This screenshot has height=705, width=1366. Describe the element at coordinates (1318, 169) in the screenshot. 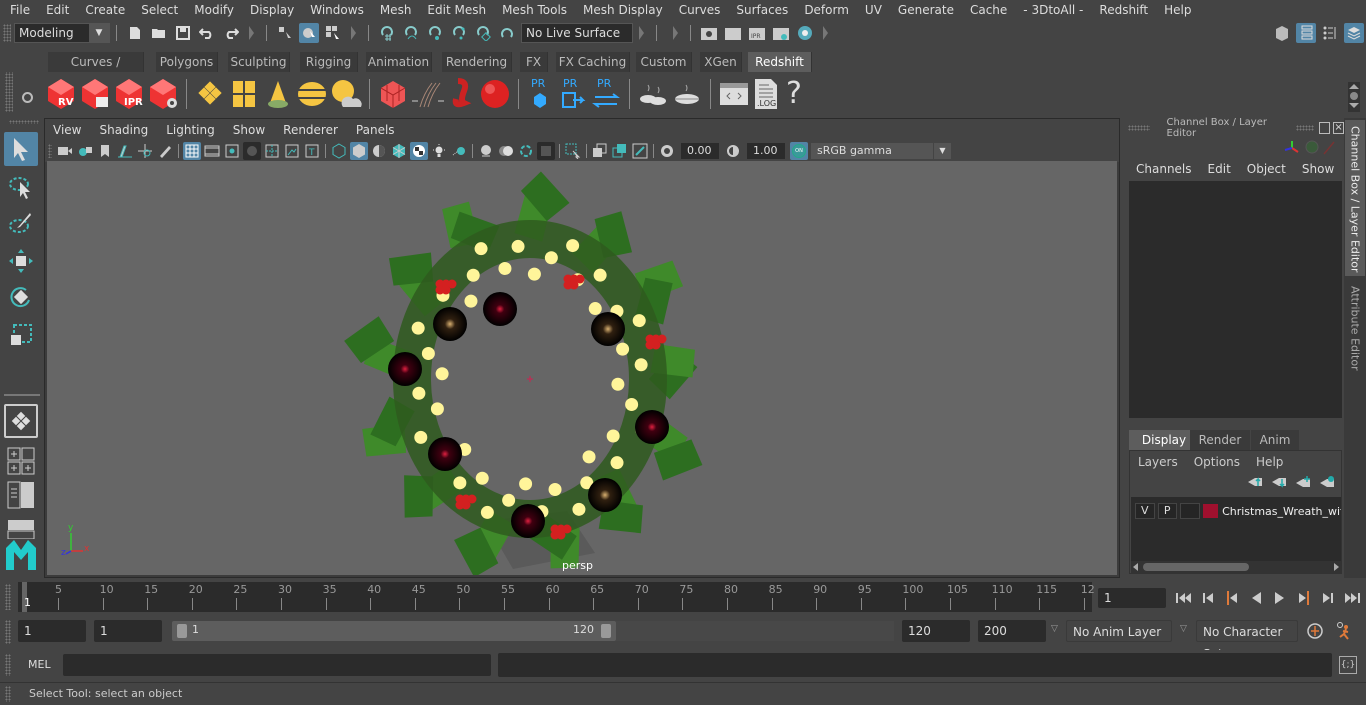

I see `show-menu: Show` at that location.